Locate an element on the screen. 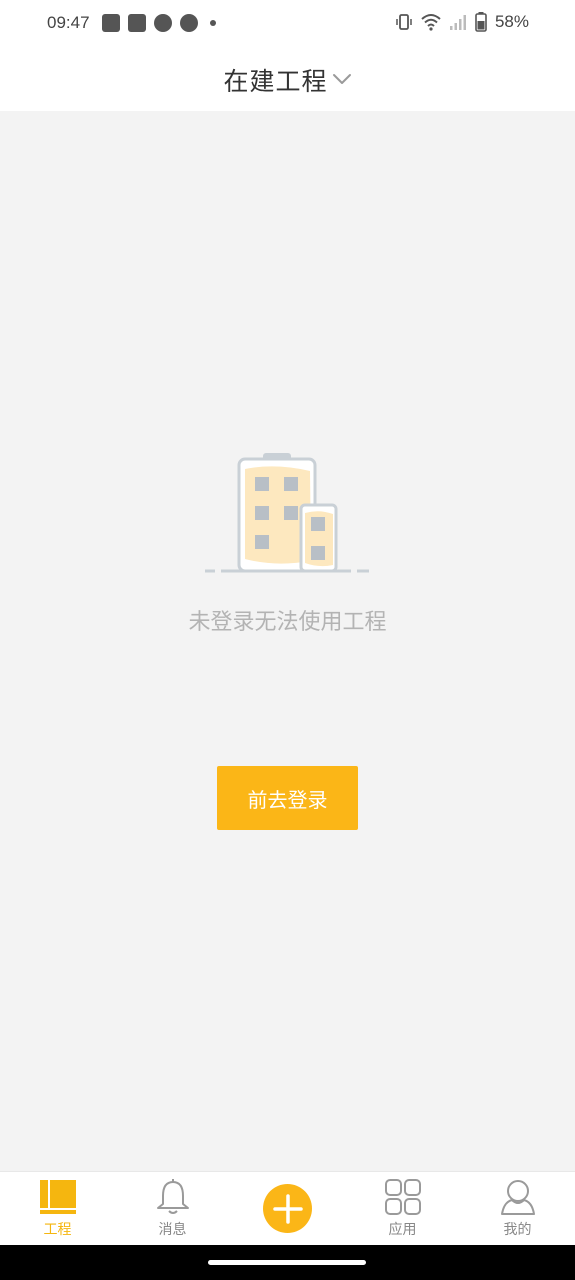 This screenshot has width=575, height=1280. dot-icon is located at coordinates (213, 23).